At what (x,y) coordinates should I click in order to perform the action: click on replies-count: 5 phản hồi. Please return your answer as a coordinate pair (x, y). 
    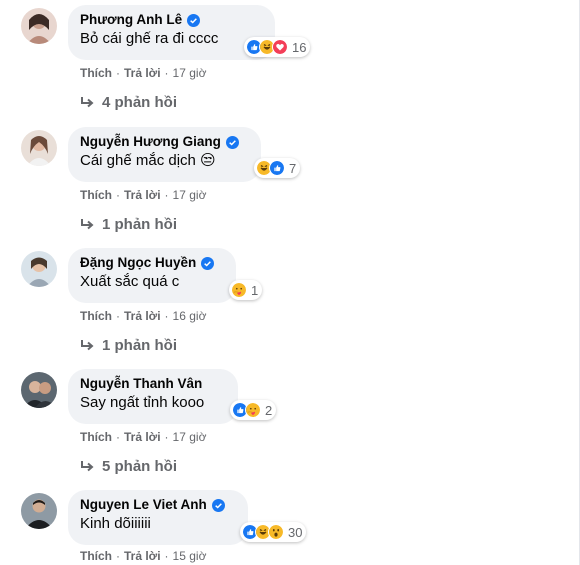
    Looking at the image, I should click on (139, 466).